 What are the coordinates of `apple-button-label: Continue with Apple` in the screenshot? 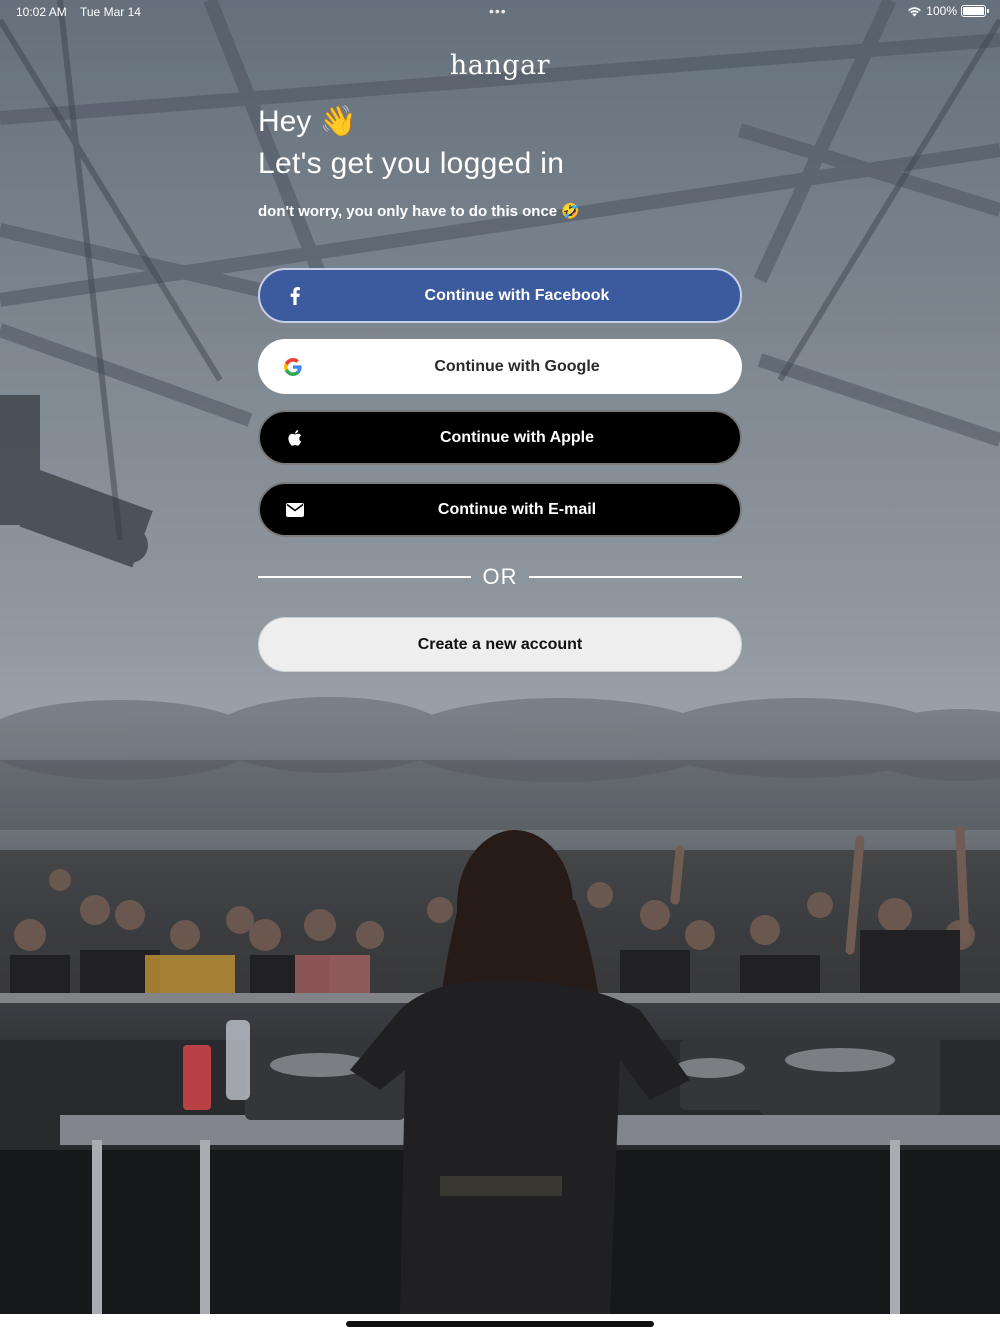 It's located at (517, 437).